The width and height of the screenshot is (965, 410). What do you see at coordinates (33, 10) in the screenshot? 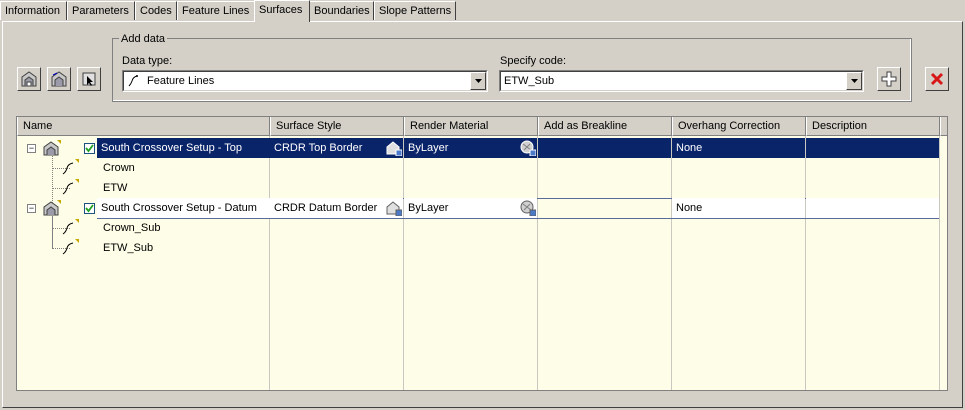
I see `tab-information: Information` at bounding box center [33, 10].